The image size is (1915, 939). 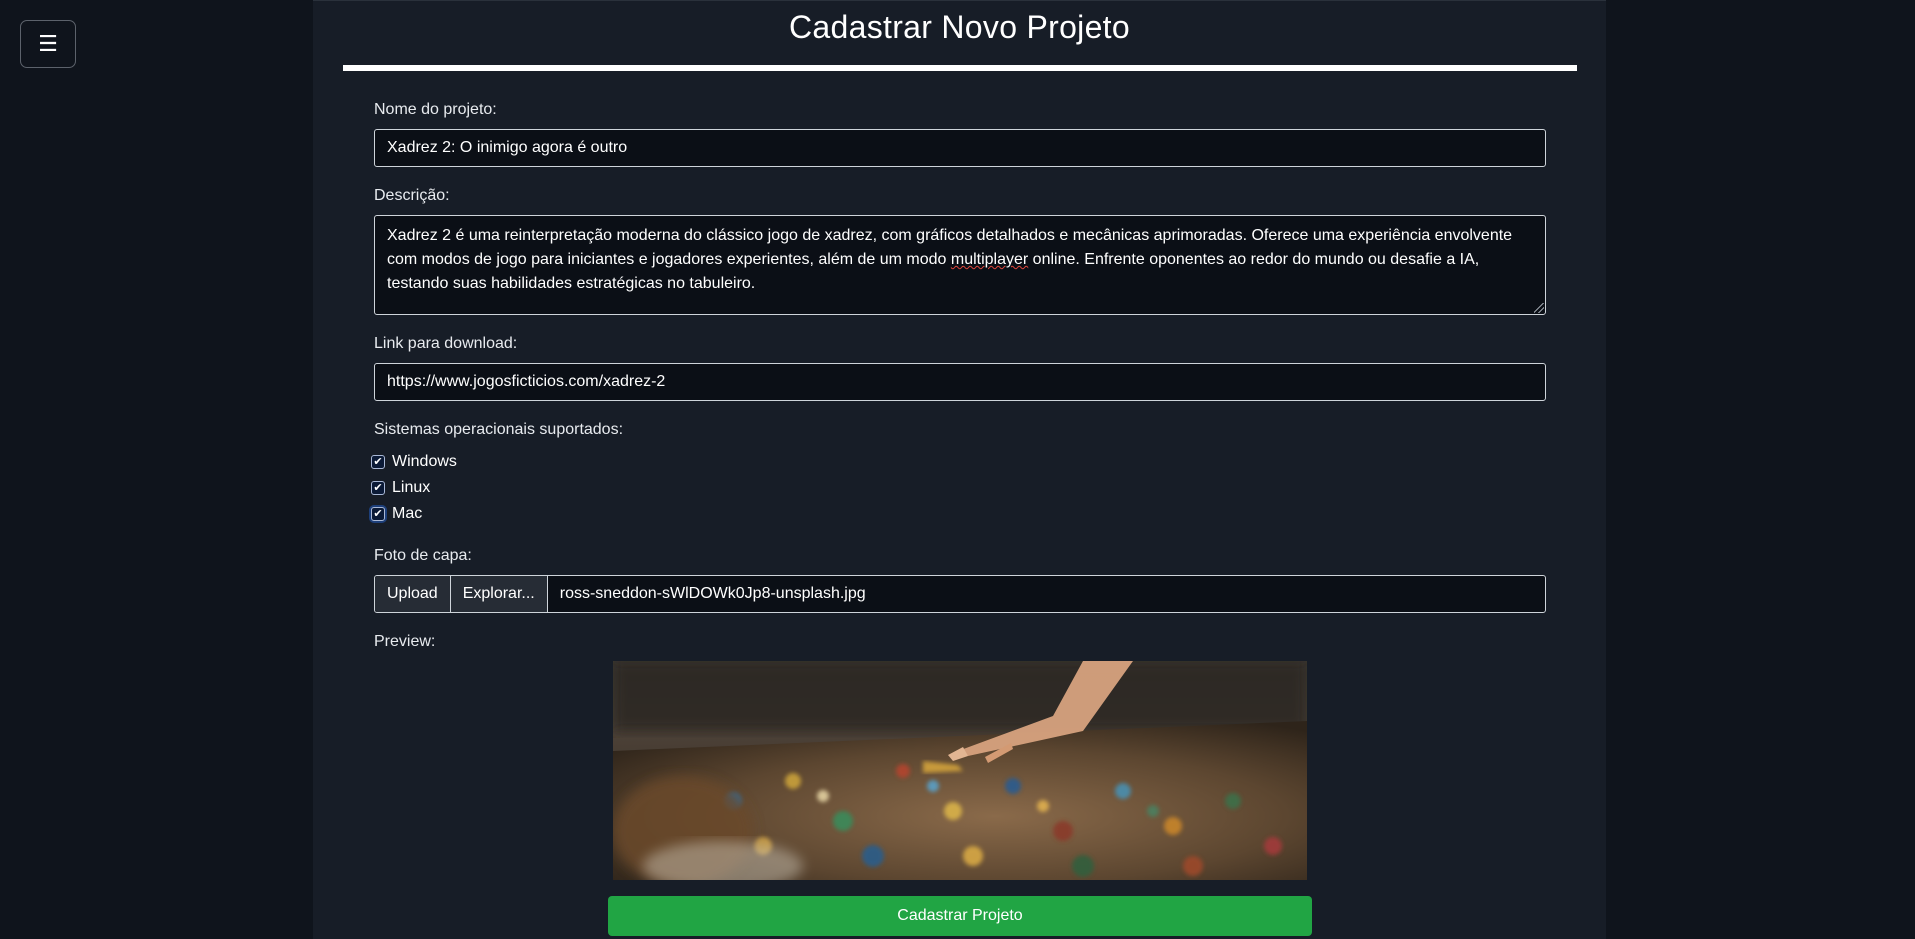 I want to click on cover-photo-label: Foto de capa:, so click(x=423, y=555).